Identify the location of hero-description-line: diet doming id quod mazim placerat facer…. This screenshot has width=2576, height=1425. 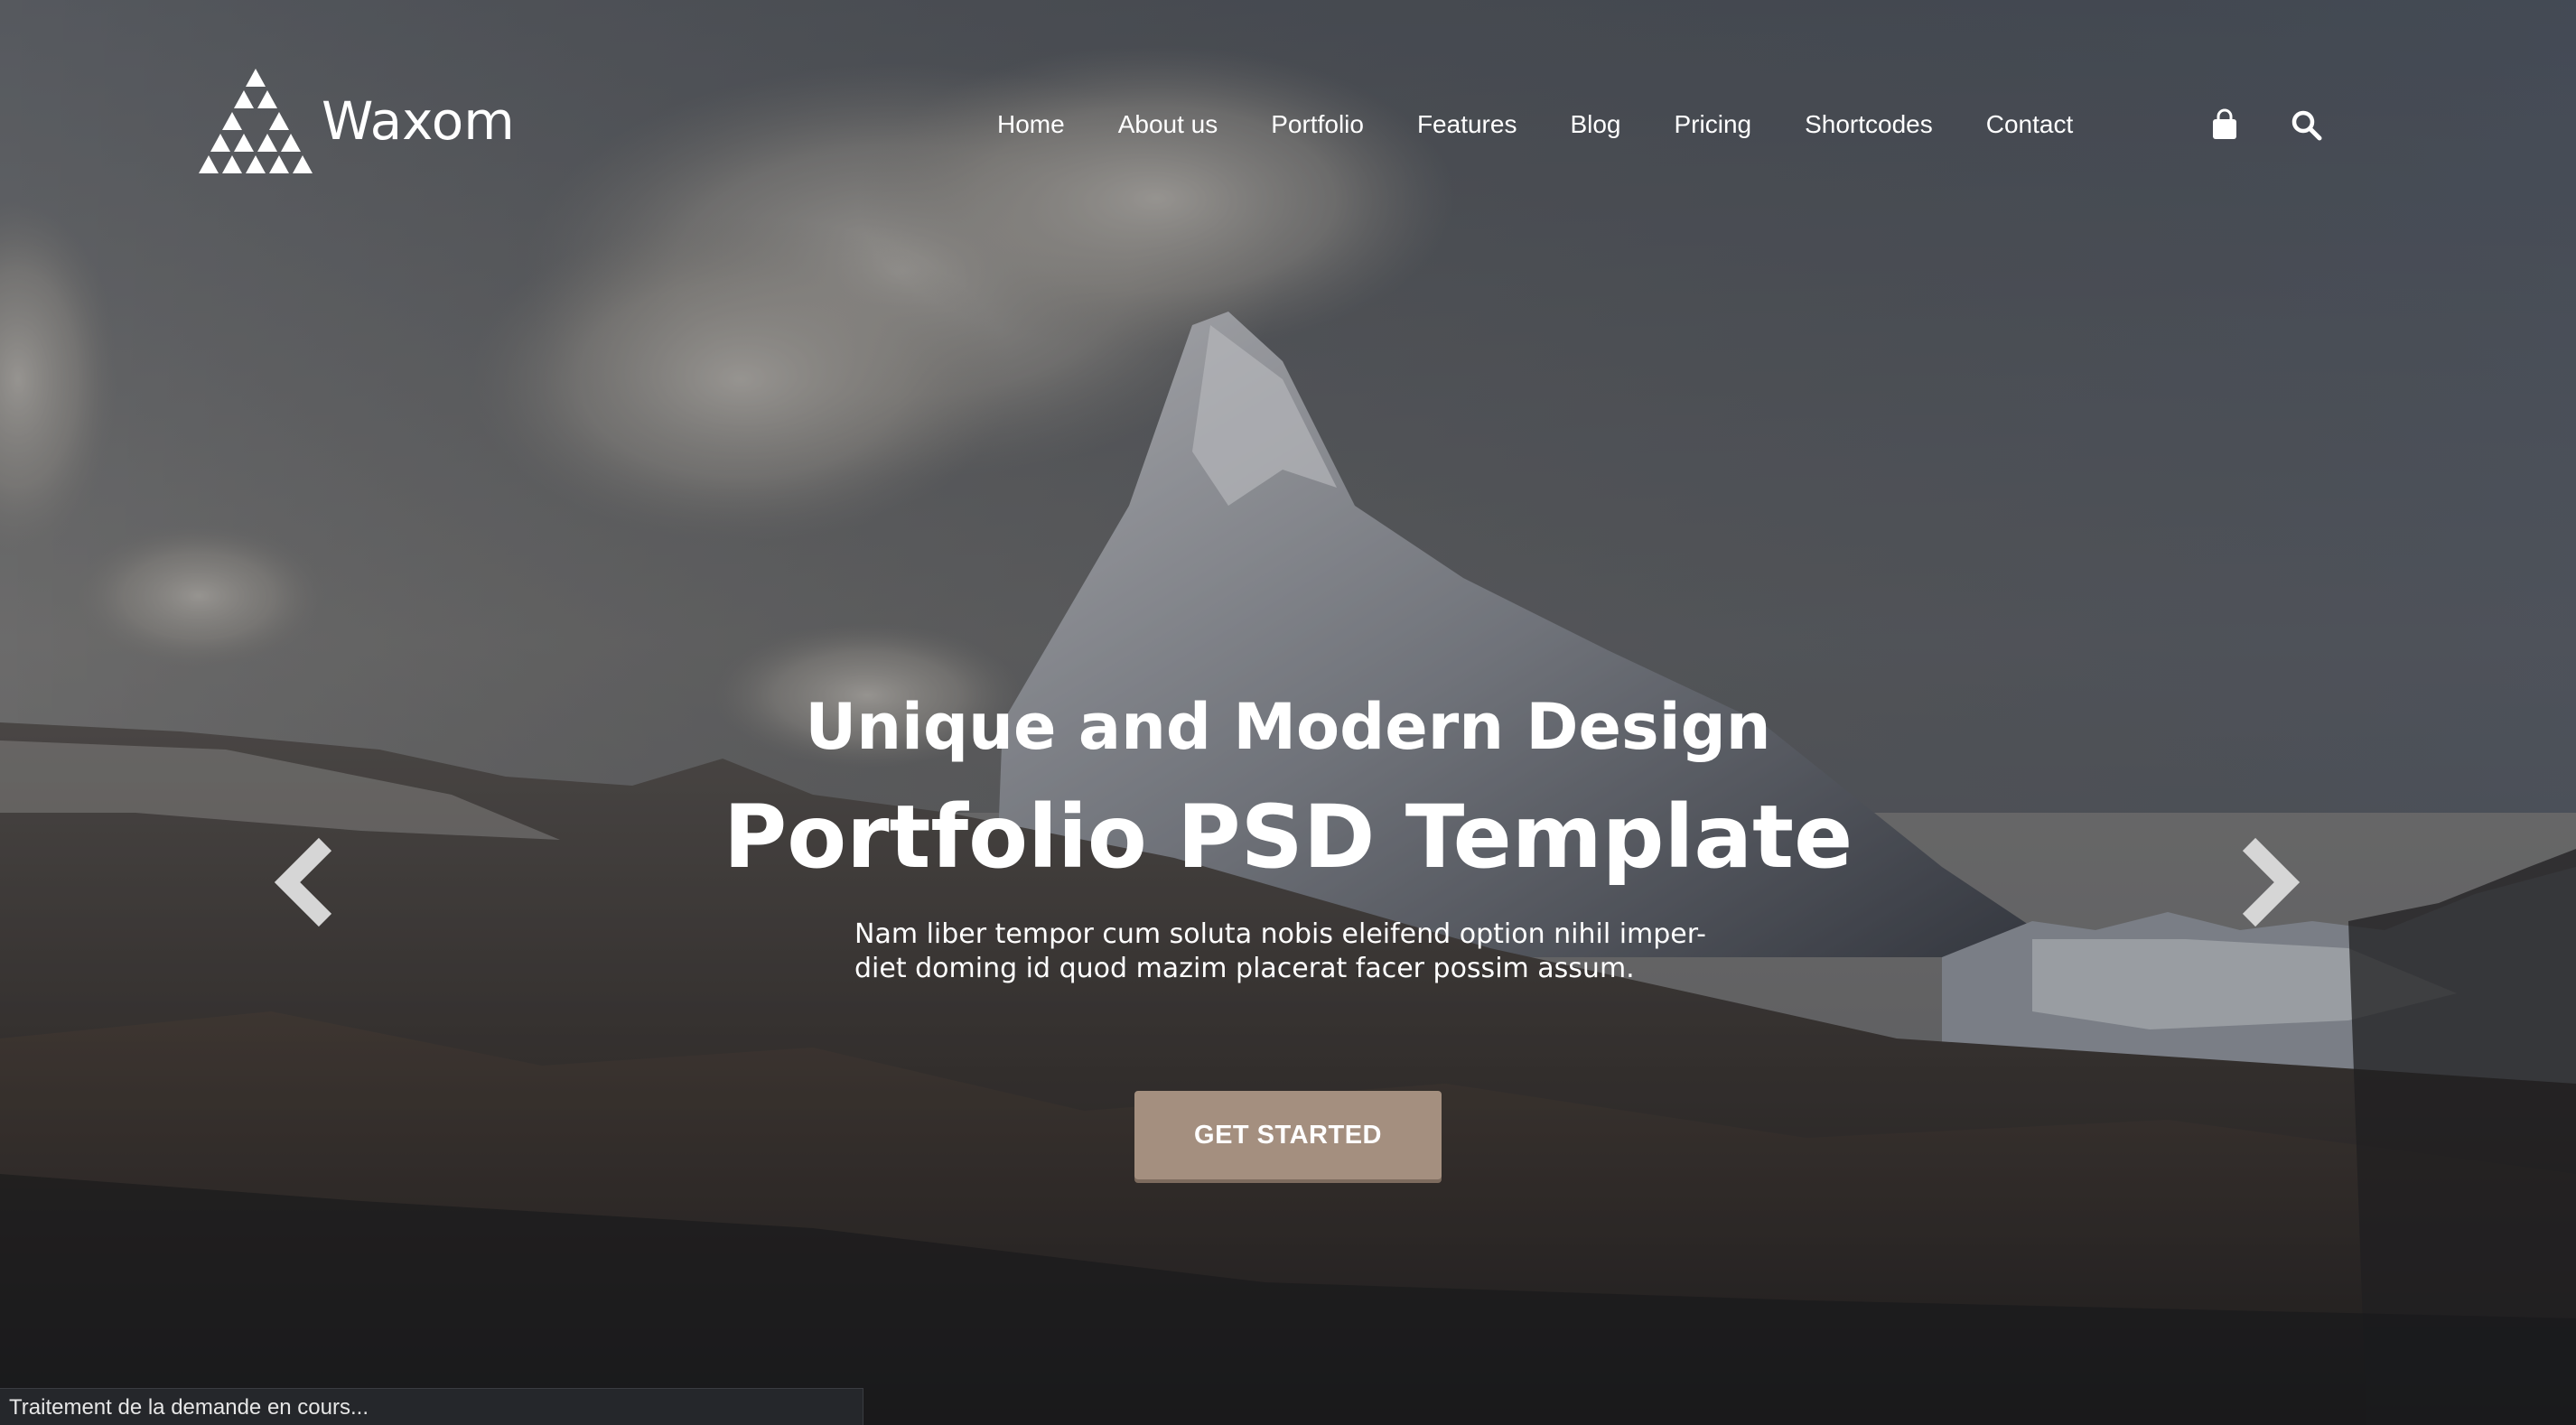
(1244, 968).